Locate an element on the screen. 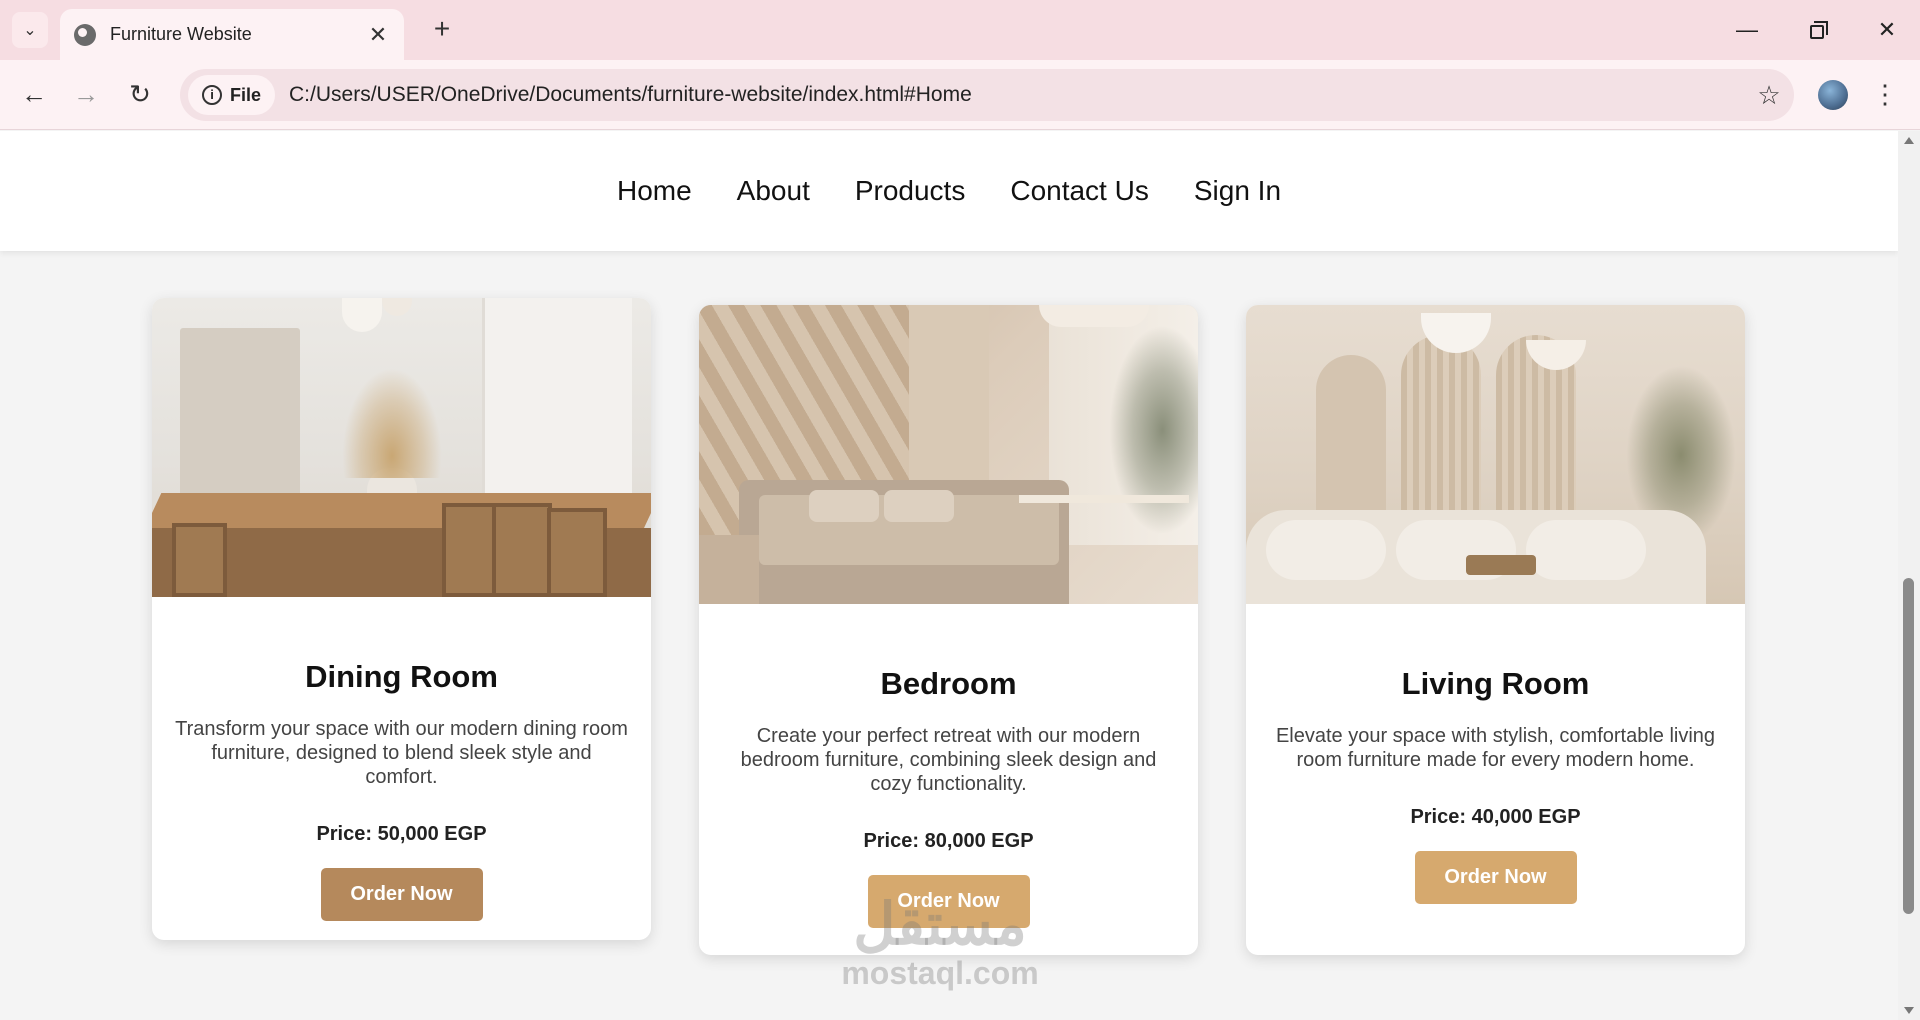  browser-tab: Furniture Website ✕ is located at coordinates (232, 34).